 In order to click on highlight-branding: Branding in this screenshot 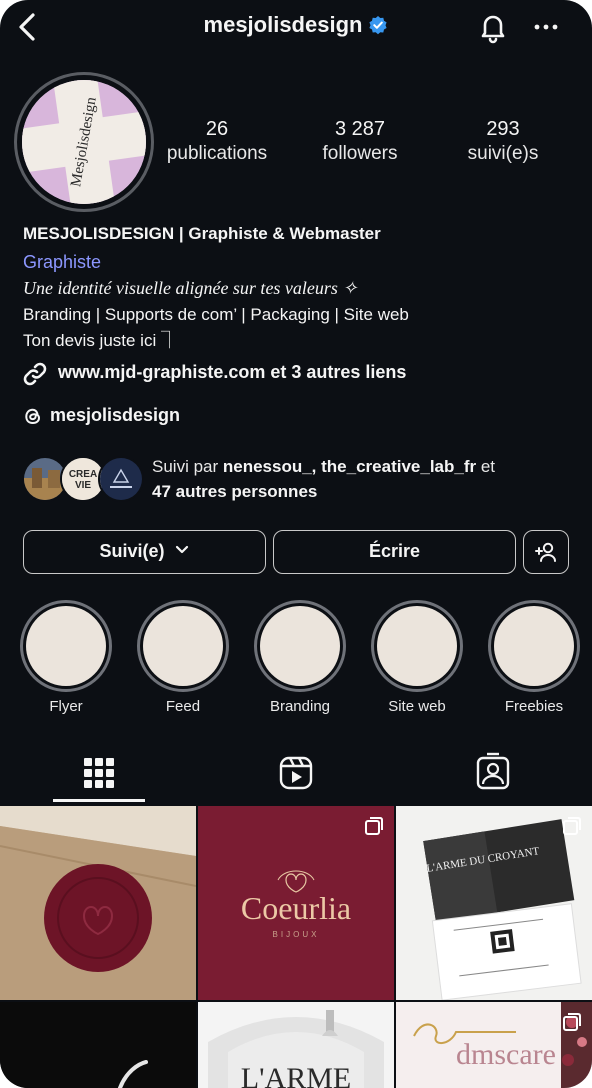, I will do `click(300, 657)`.